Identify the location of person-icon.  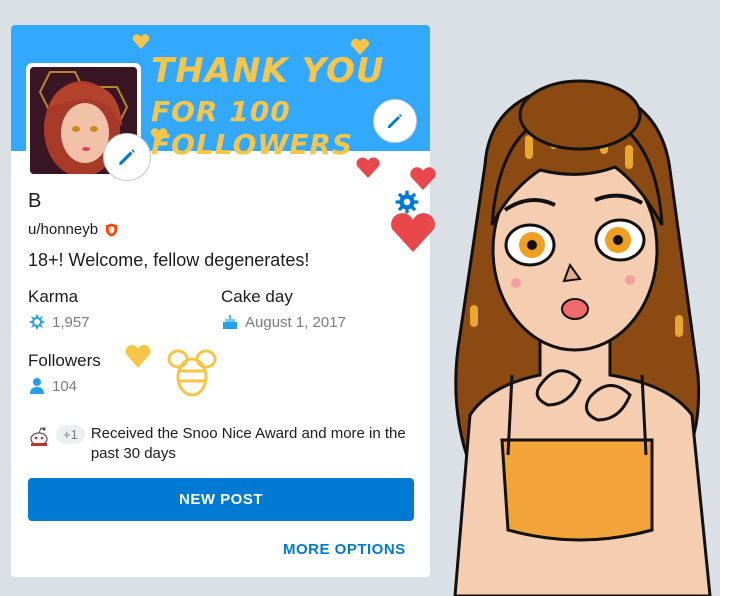
(37, 386).